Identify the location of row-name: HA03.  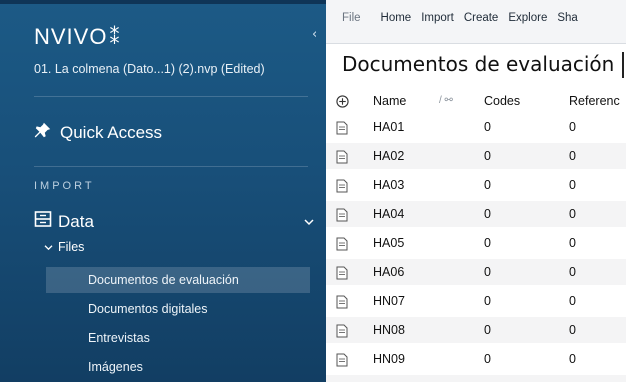
(389, 185).